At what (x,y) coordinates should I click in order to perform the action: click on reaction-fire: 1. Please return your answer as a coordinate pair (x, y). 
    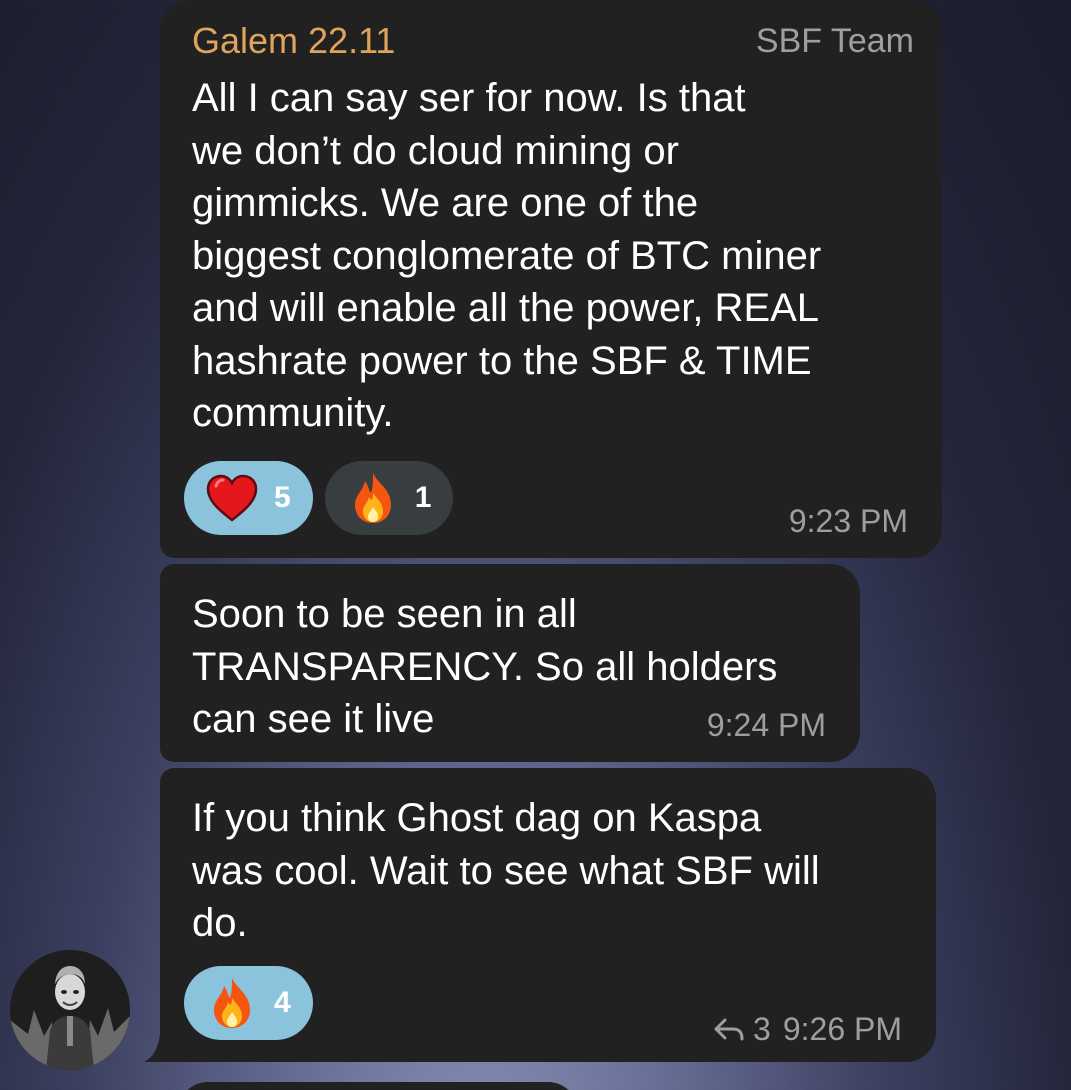
    Looking at the image, I should click on (389, 498).